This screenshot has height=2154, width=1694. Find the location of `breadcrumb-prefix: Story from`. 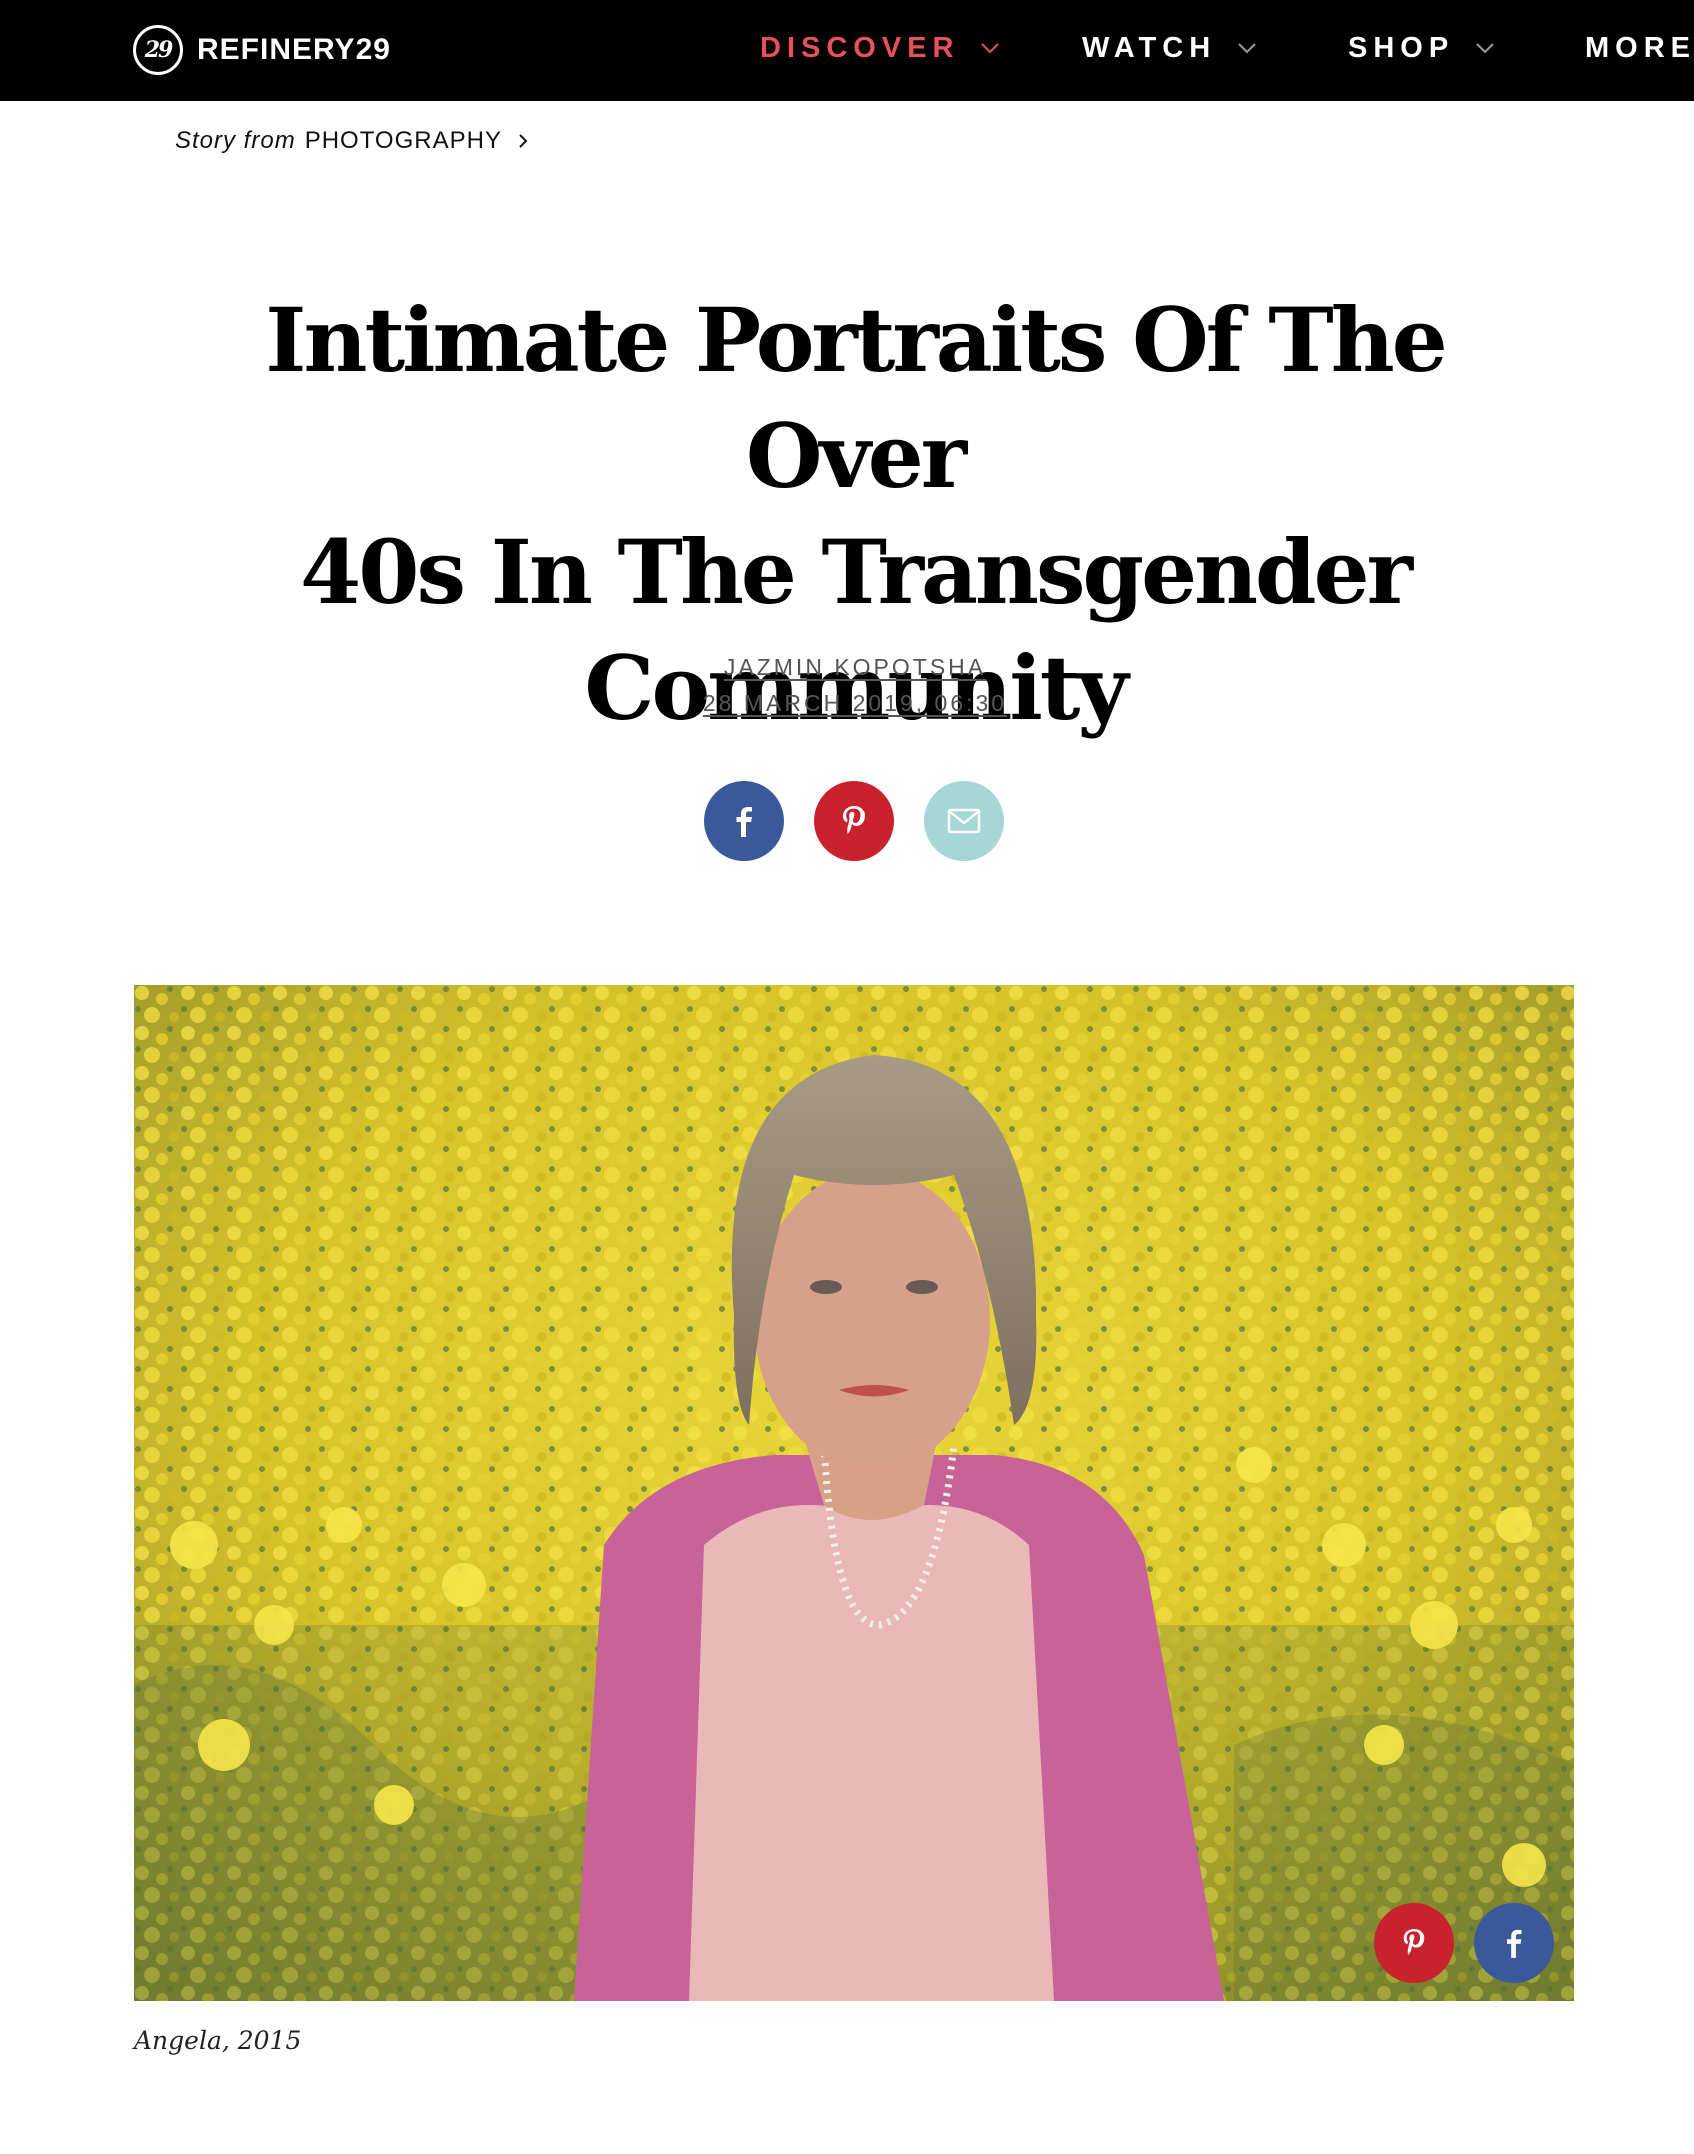

breadcrumb-prefix: Story from is located at coordinates (235, 140).